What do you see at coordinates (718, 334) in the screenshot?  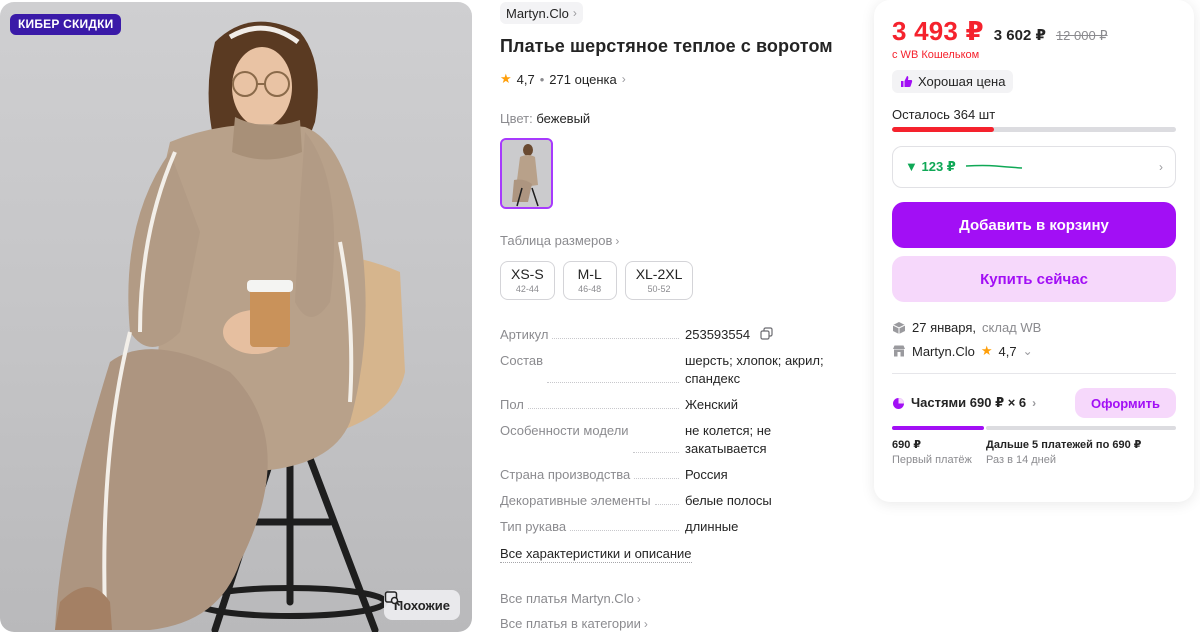 I see `article-number: 253593554` at bounding box center [718, 334].